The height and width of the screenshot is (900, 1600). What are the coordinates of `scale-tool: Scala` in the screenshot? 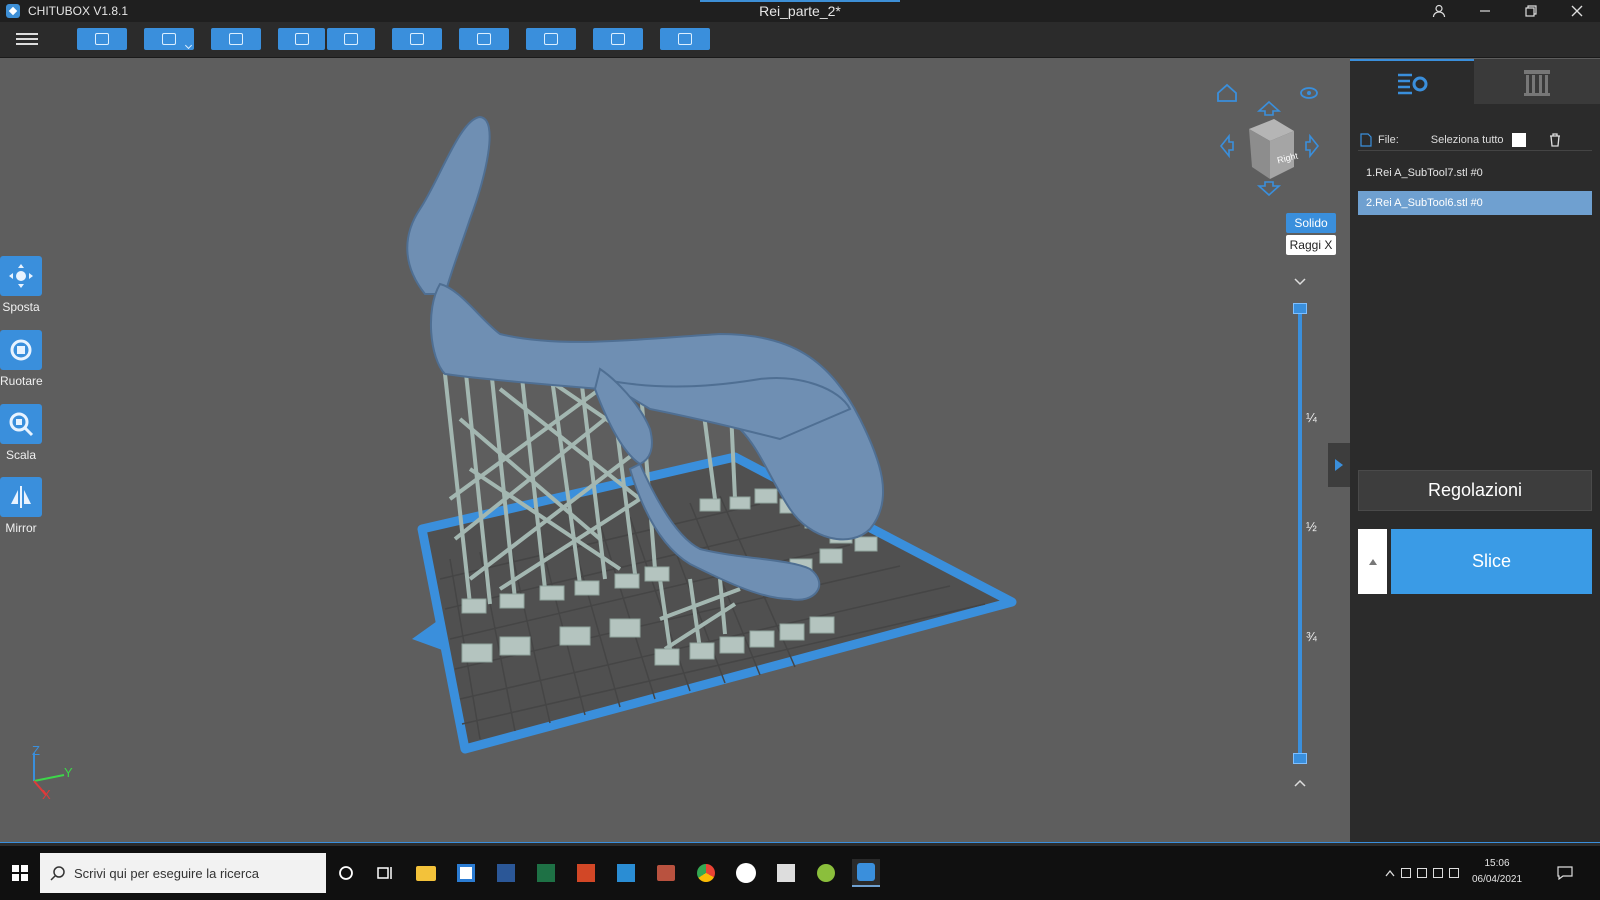 It's located at (21, 433).